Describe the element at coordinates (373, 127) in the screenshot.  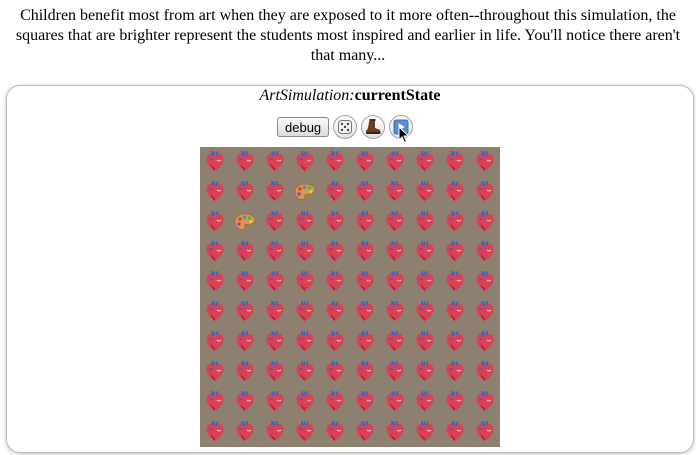
I see `step-button` at that location.